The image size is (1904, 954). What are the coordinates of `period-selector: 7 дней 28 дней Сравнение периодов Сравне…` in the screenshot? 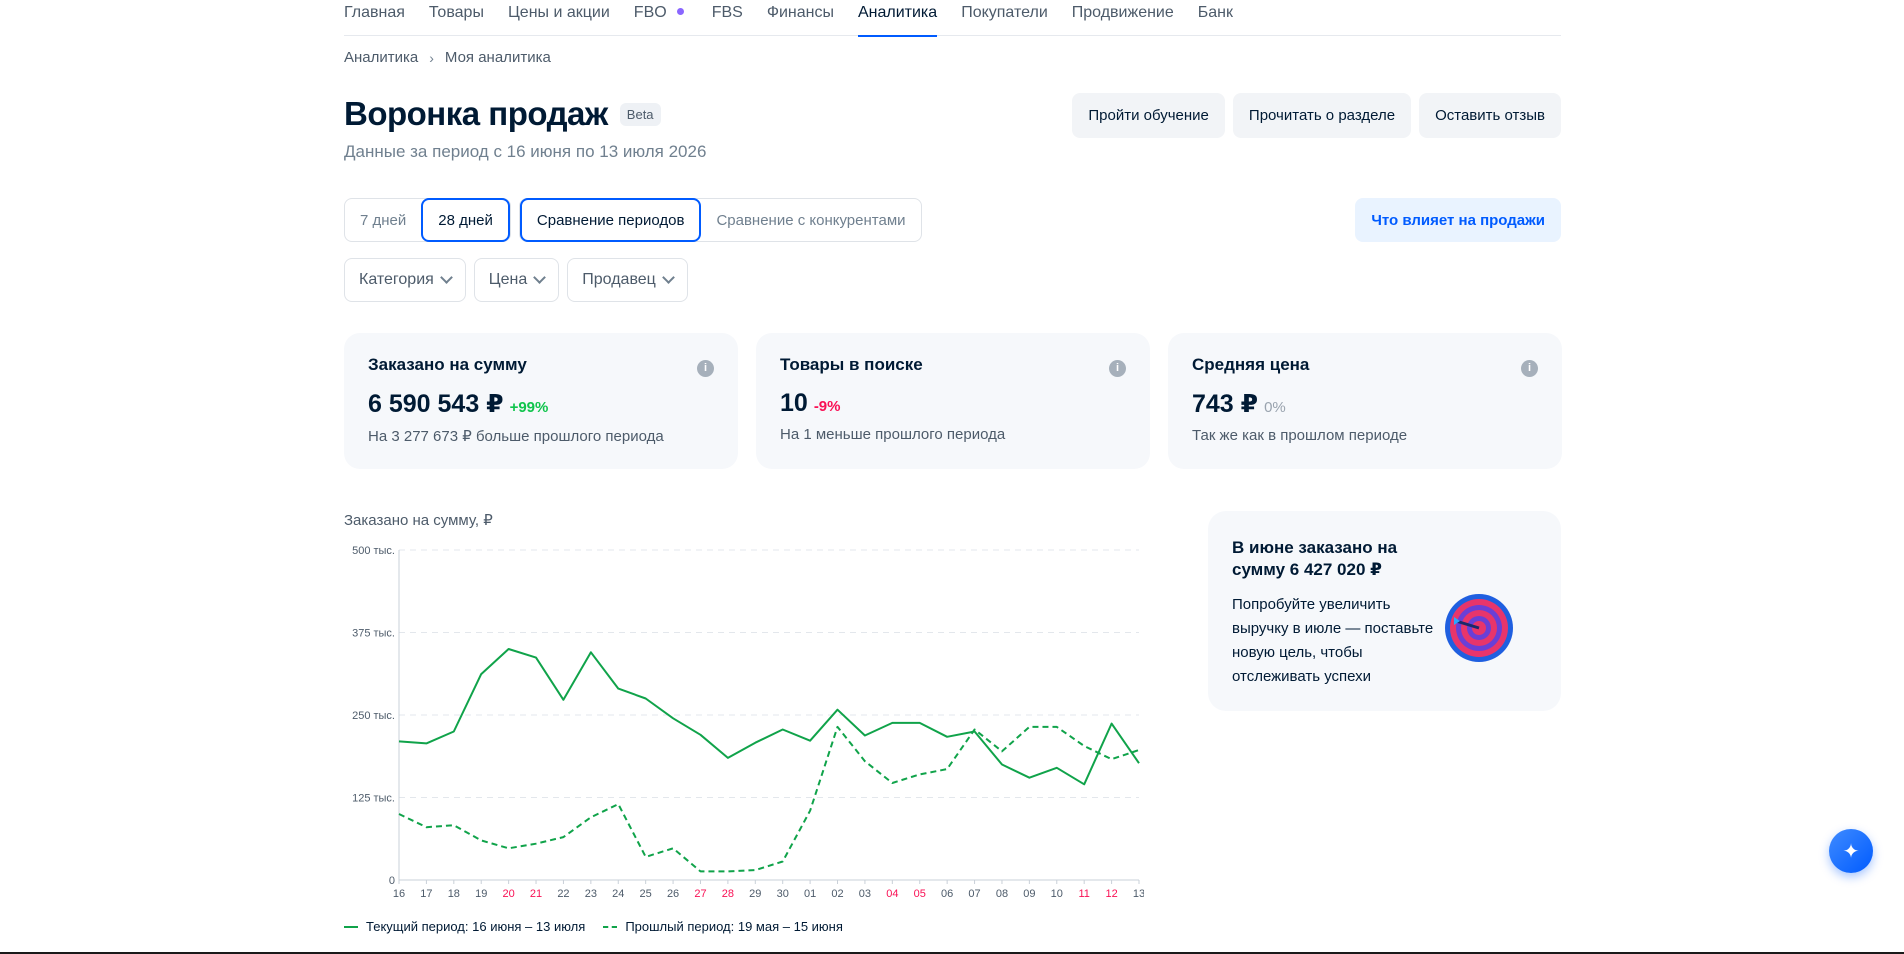 It's located at (633, 220).